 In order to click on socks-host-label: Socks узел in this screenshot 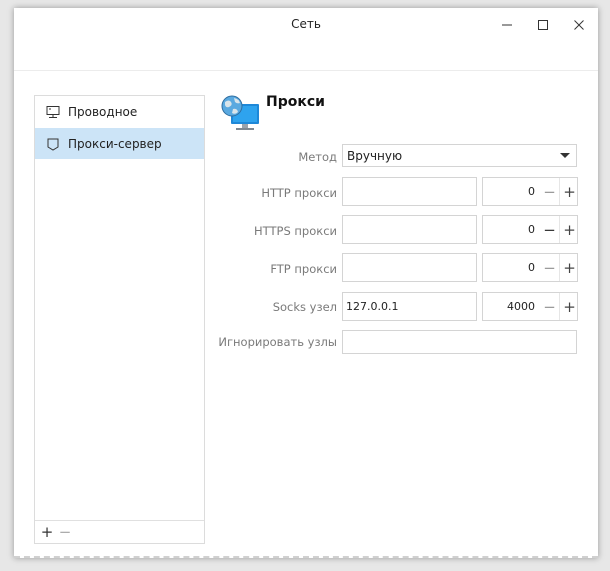, I will do `click(304, 307)`.